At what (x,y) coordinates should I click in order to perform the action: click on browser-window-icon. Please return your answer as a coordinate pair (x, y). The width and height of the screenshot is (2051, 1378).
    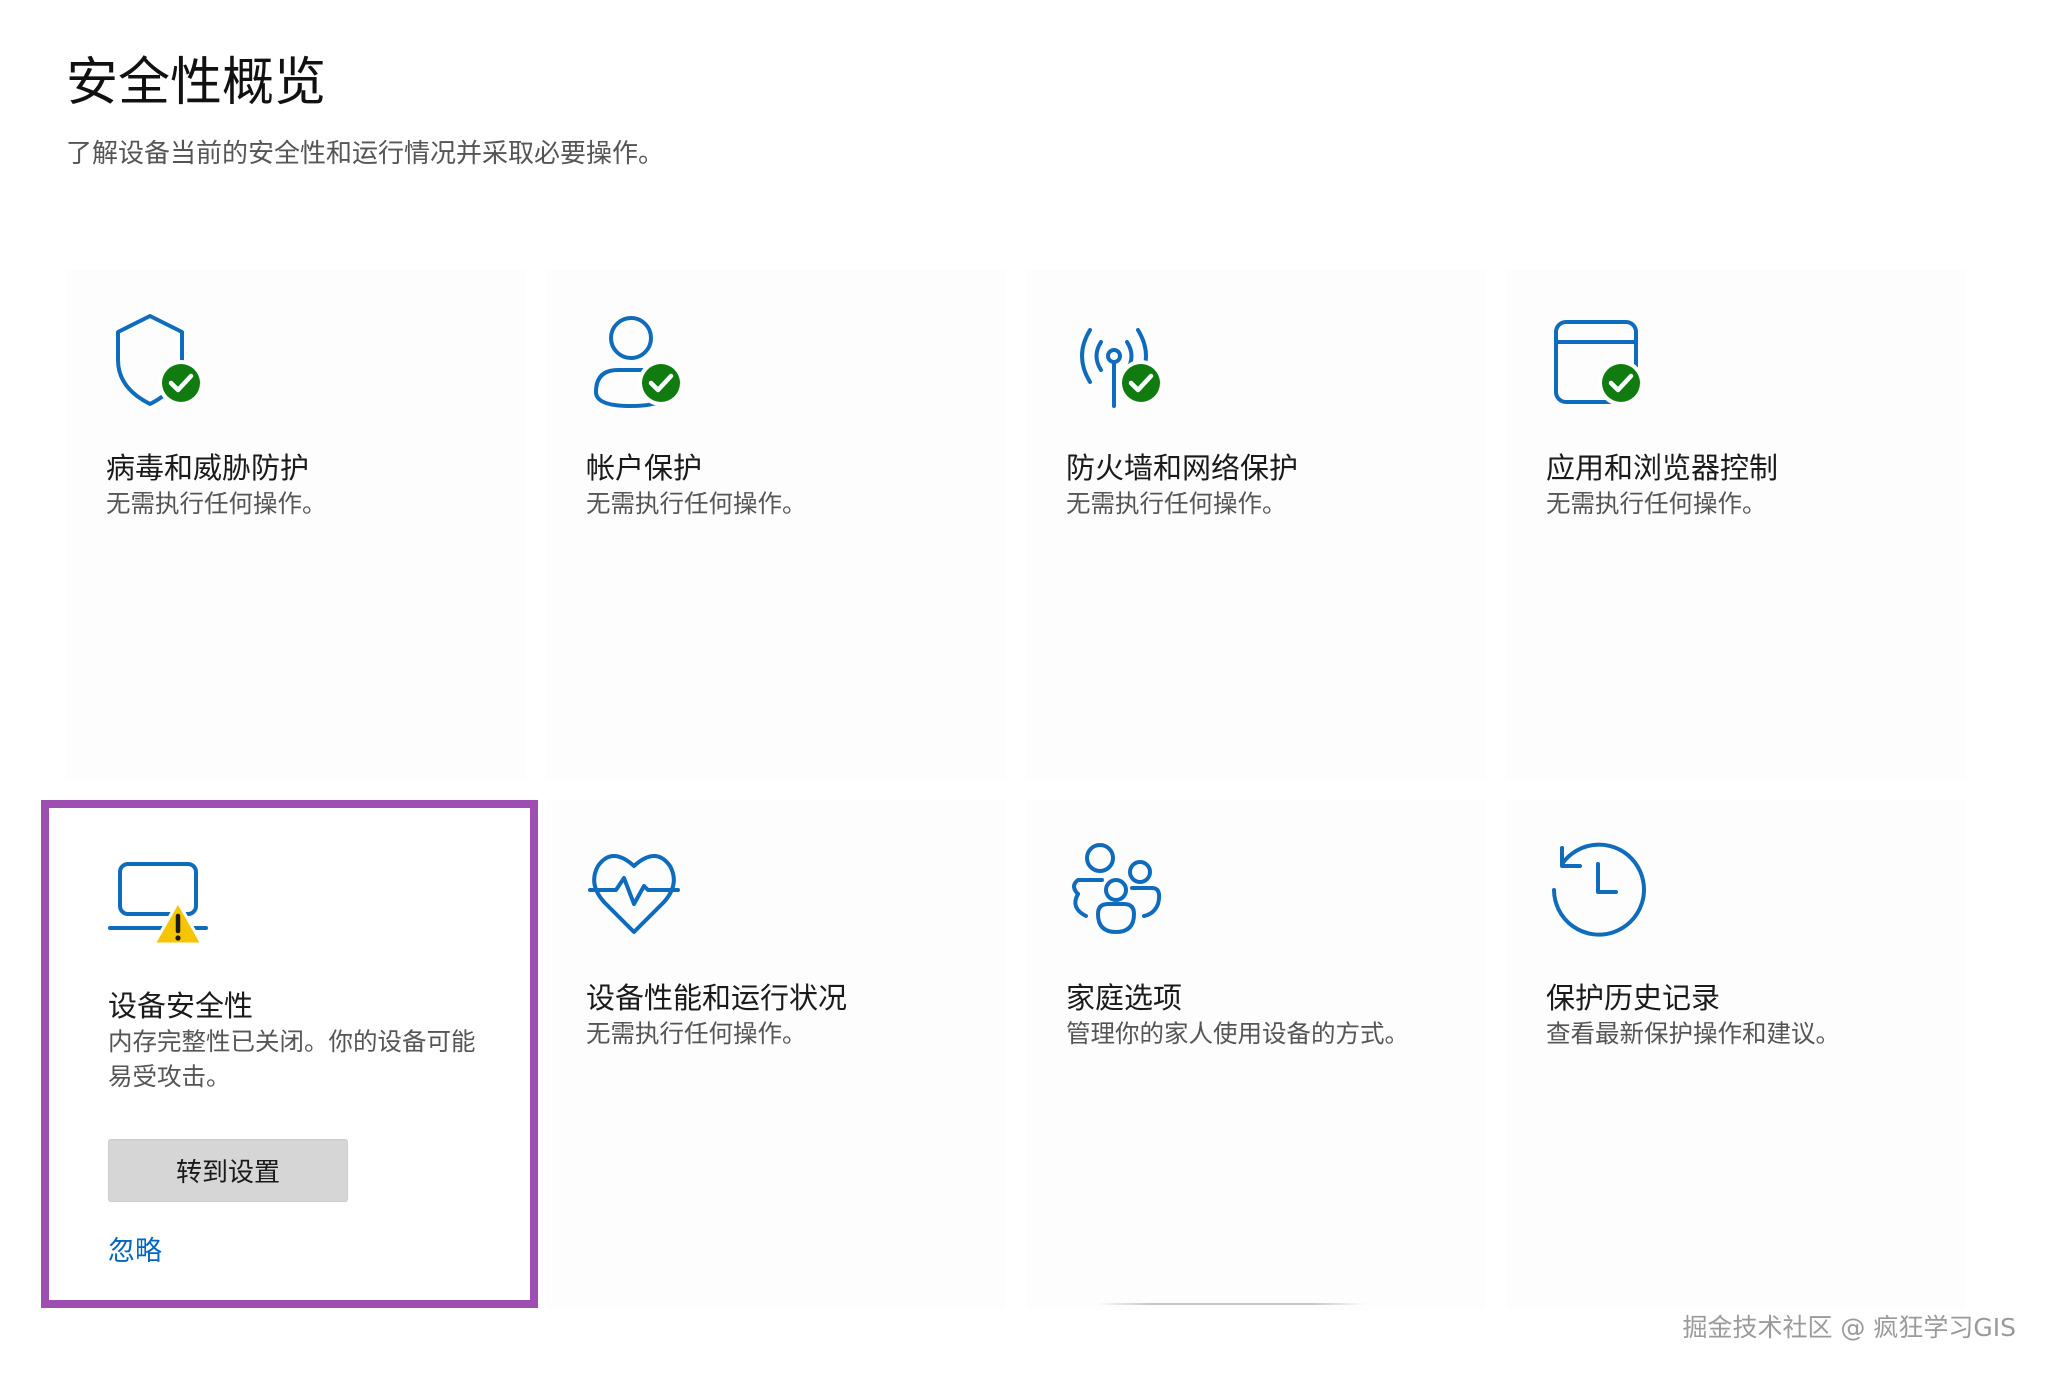
    Looking at the image, I should click on (1601, 363).